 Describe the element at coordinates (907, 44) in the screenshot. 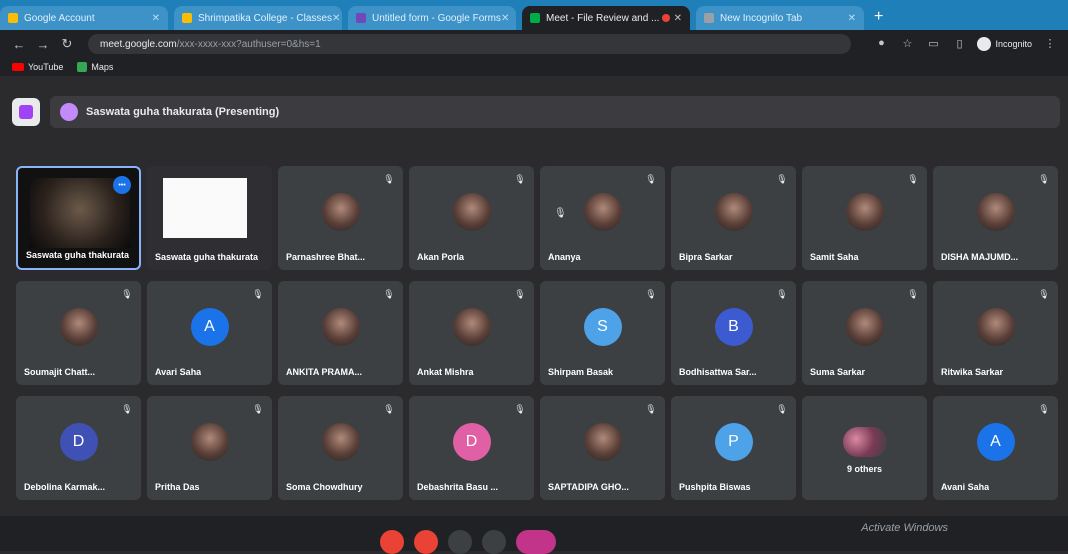

I see `star-icon: ☆` at that location.